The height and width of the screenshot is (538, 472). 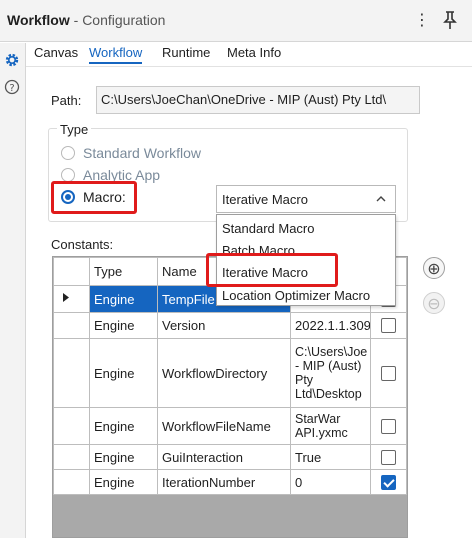 What do you see at coordinates (56, 52) in the screenshot?
I see `tab-canvas: Canvas` at bounding box center [56, 52].